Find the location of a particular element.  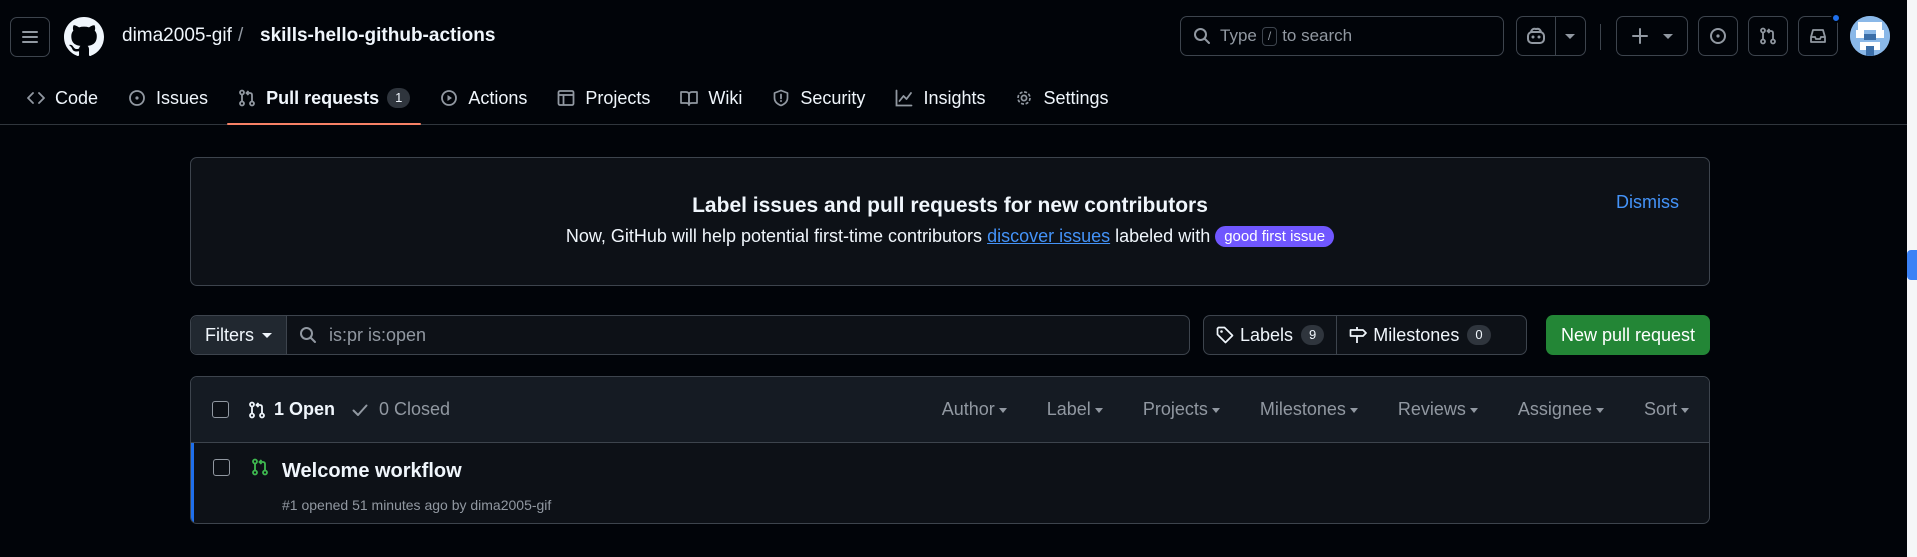

milestones-count: 0 is located at coordinates (1479, 335).